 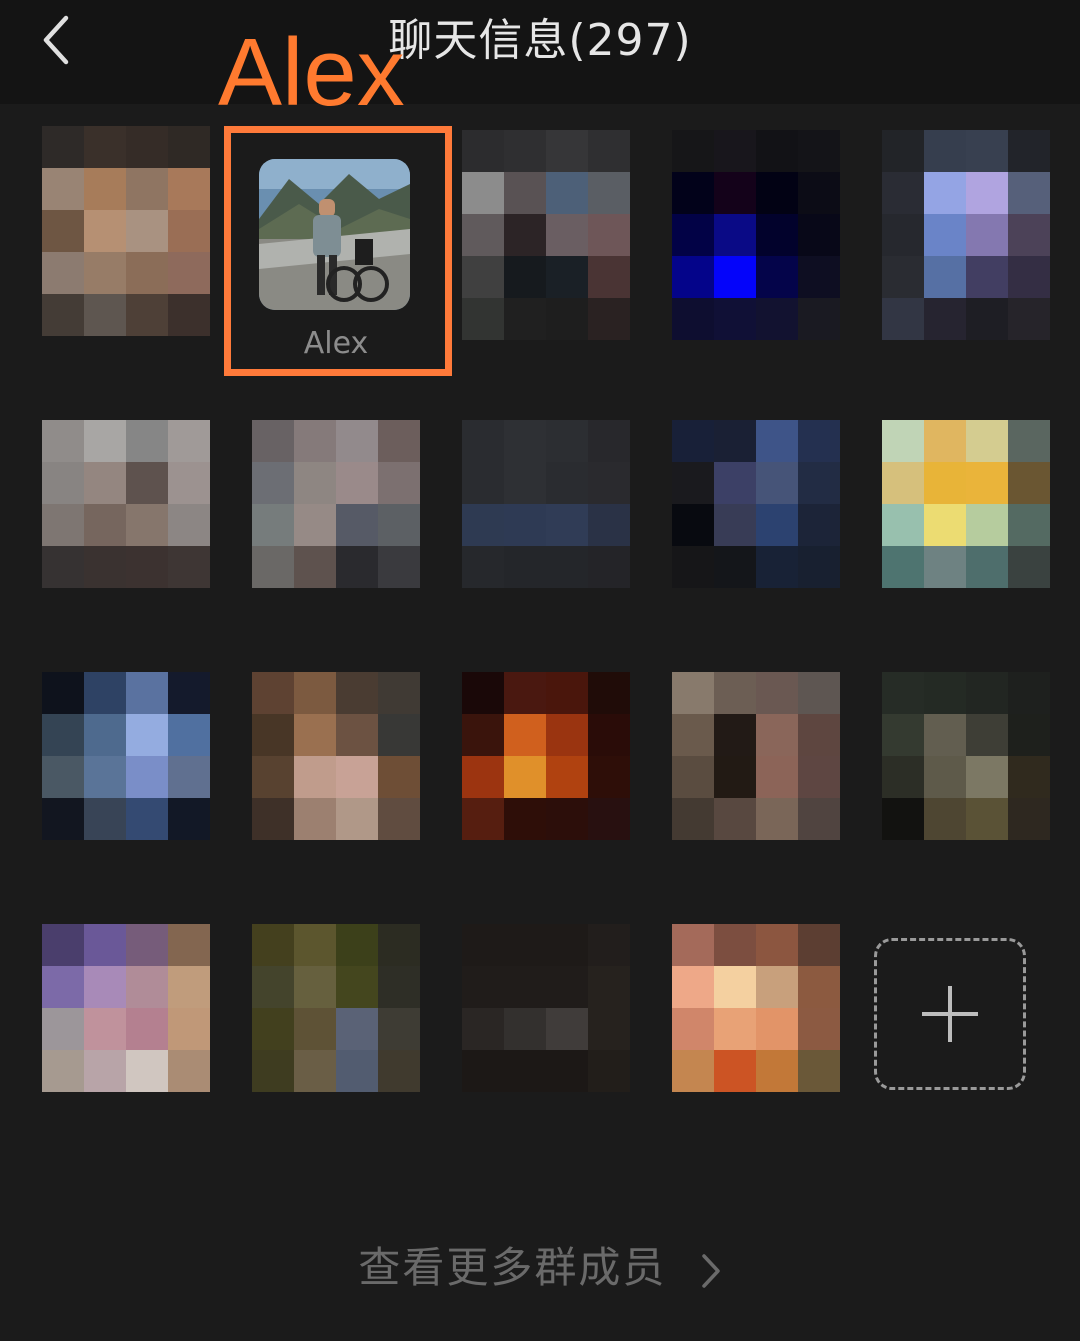 What do you see at coordinates (336, 343) in the screenshot?
I see `member-name: Alex` at bounding box center [336, 343].